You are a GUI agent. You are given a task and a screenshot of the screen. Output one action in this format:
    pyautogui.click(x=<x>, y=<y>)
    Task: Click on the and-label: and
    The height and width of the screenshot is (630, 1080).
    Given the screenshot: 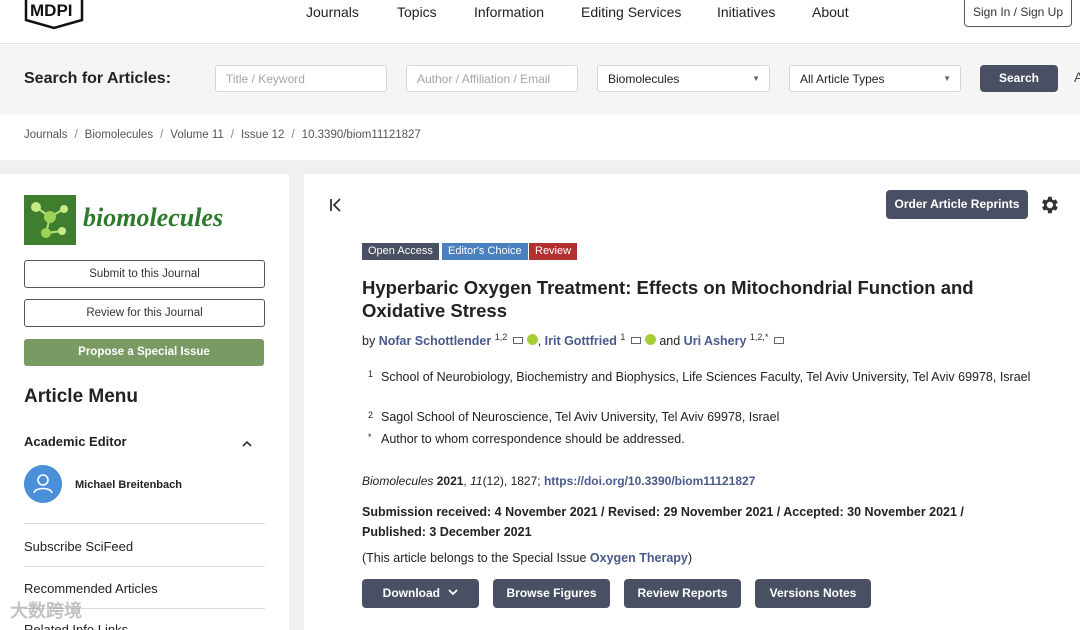 What is the action you would take?
    pyautogui.click(x=670, y=341)
    